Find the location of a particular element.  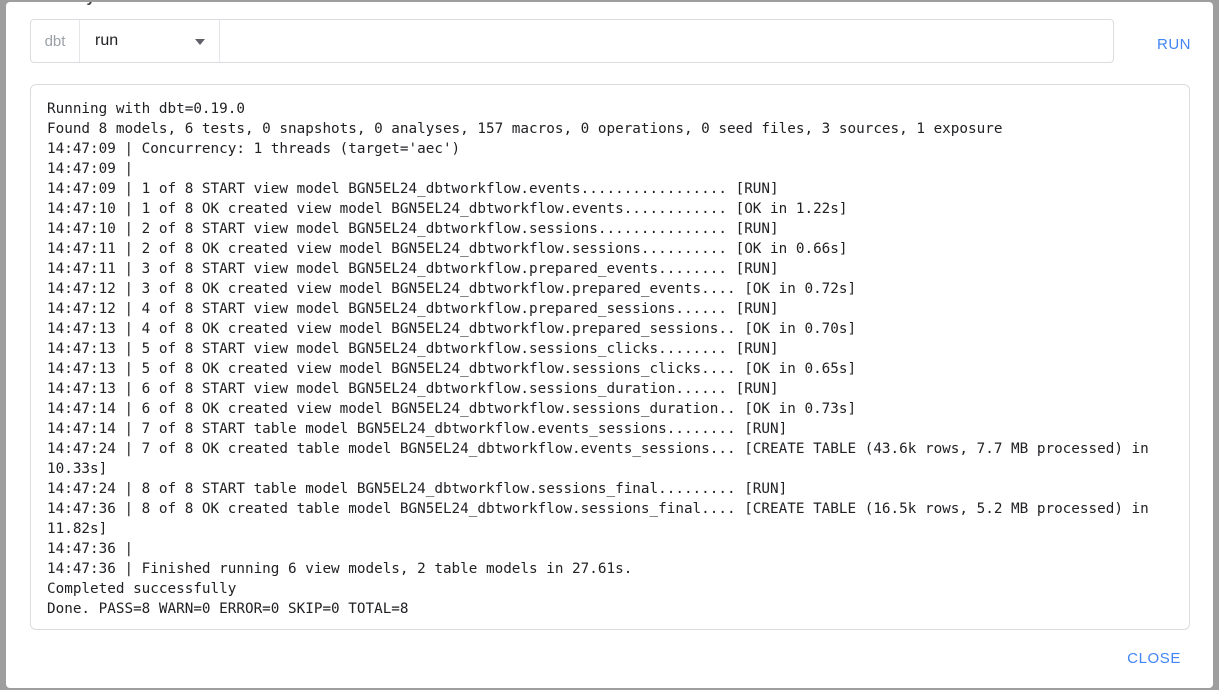

command-args-input is located at coordinates (666, 41).